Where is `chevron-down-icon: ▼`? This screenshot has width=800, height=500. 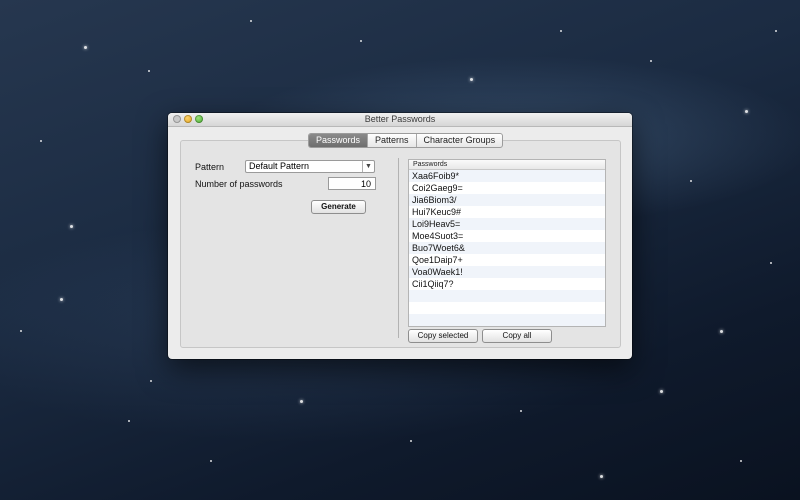 chevron-down-icon: ▼ is located at coordinates (368, 166).